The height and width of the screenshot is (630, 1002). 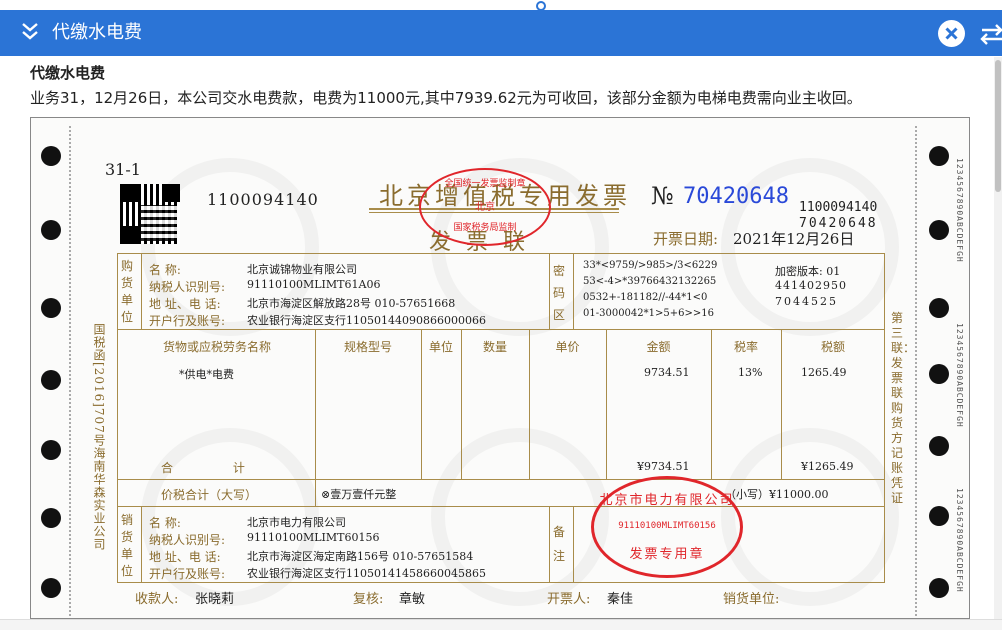 I want to click on cipher-version: 加密版本: 01, so click(x=808, y=271).